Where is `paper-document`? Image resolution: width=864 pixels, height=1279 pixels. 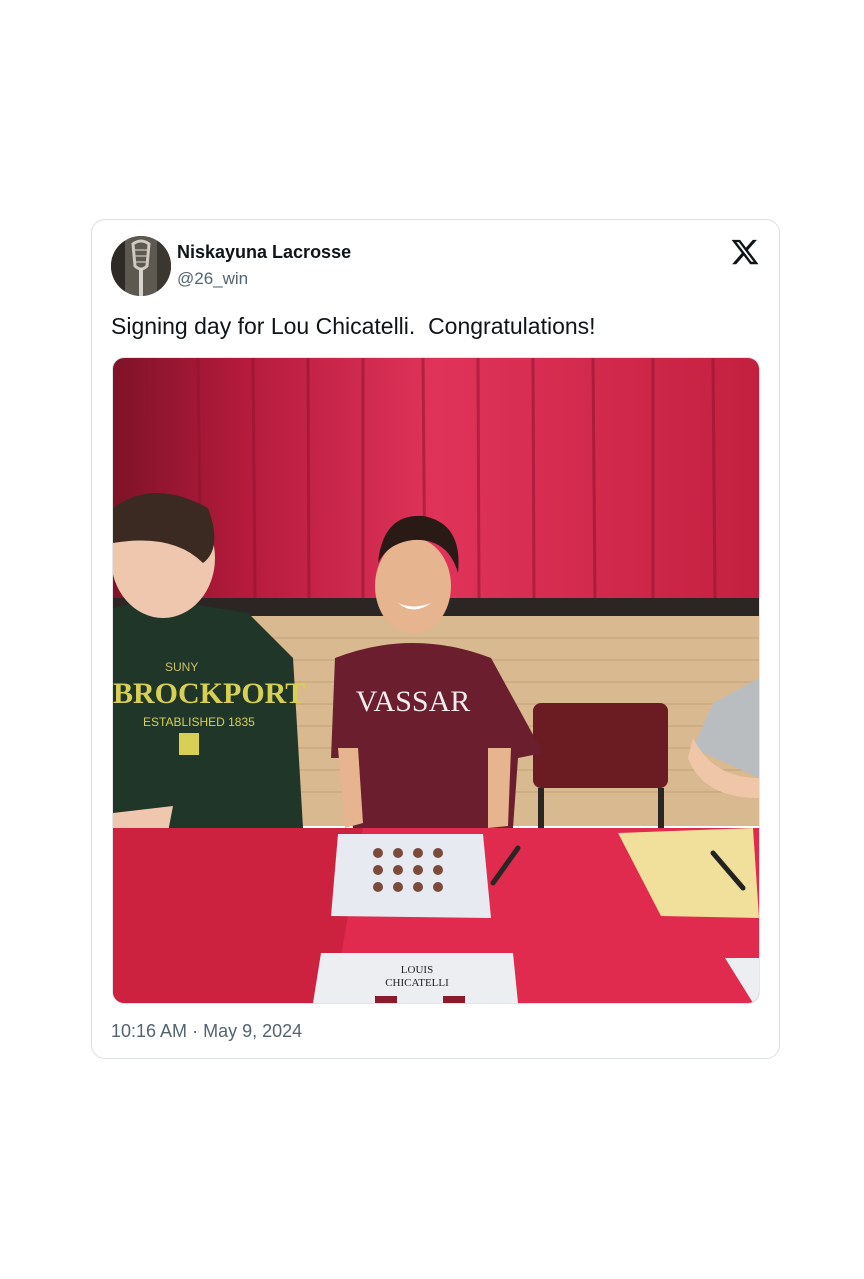
paper-document is located at coordinates (411, 876).